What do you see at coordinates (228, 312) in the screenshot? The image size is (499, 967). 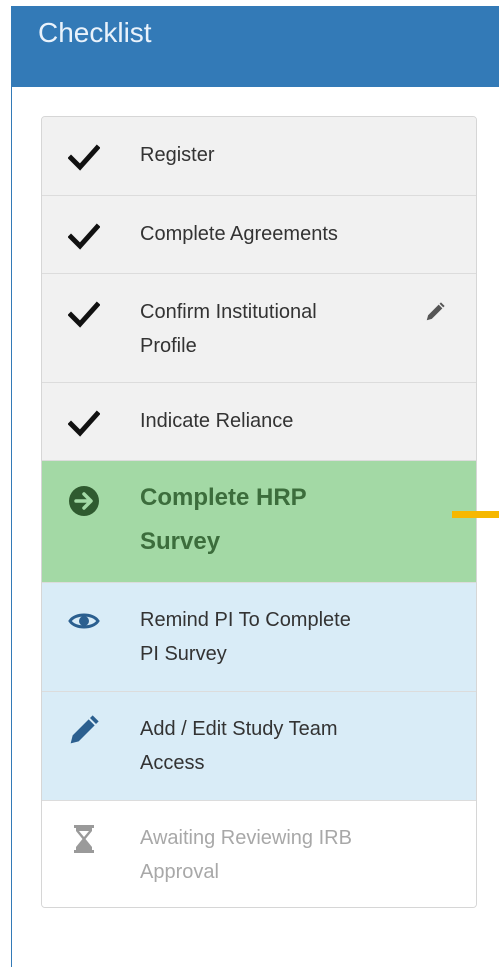 I see `checklist-item-label: Confirm Institutional` at bounding box center [228, 312].